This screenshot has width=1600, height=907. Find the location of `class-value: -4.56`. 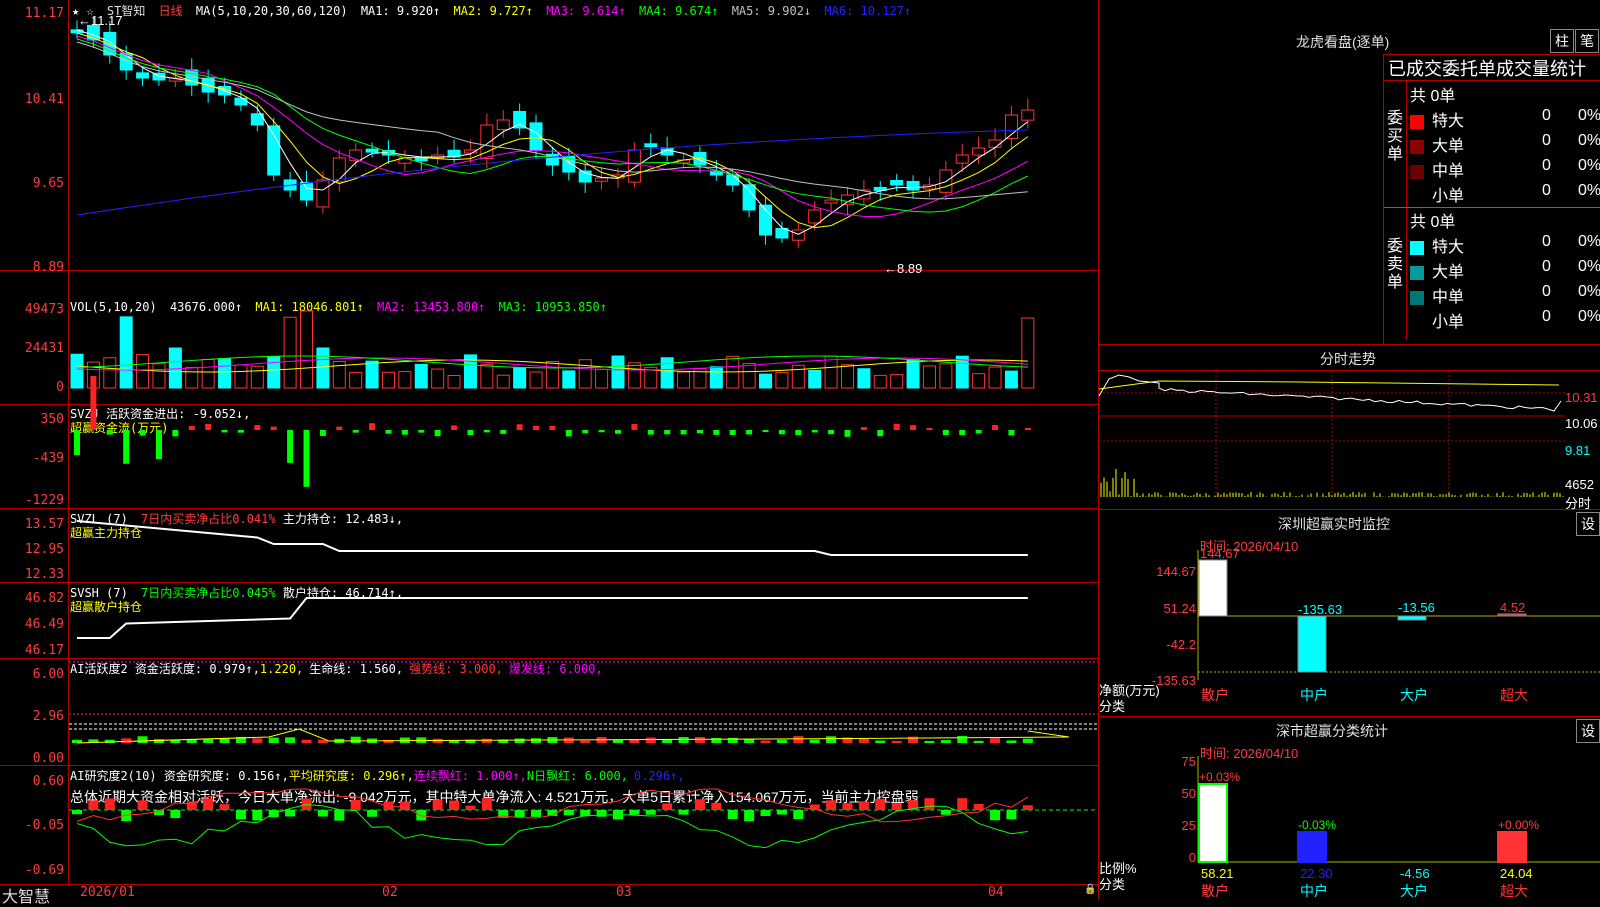

class-value: -4.56 is located at coordinates (1415, 873).